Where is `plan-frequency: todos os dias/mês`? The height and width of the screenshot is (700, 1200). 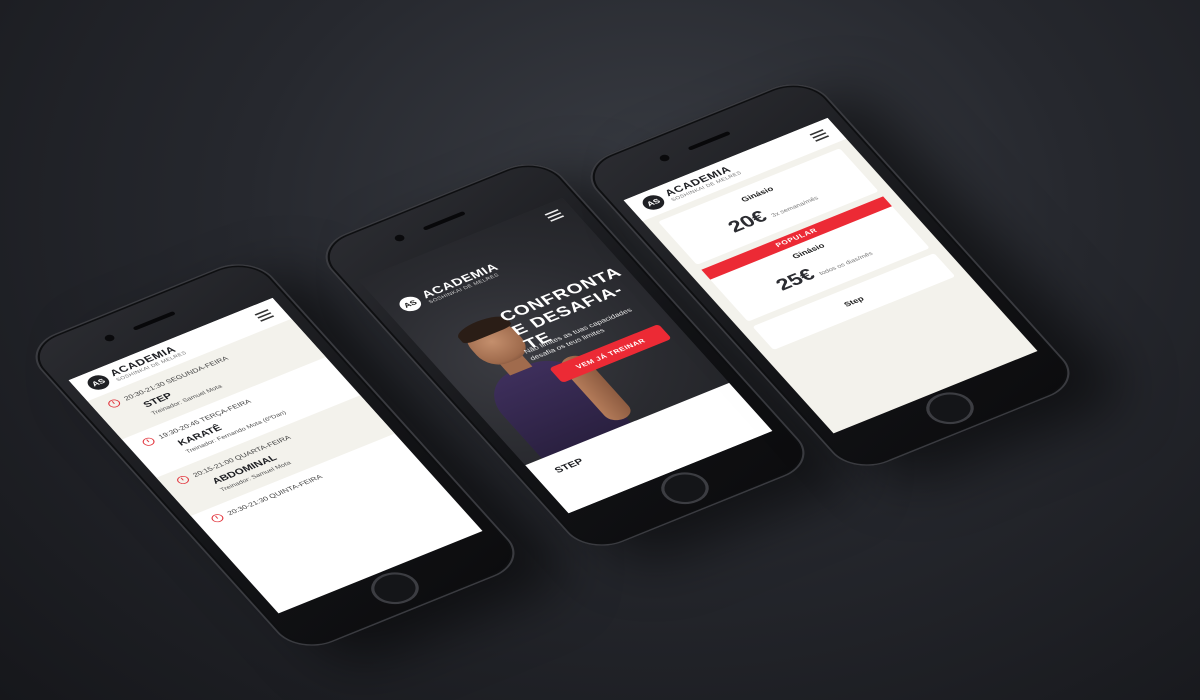 plan-frequency: todos os dias/mês is located at coordinates (846, 264).